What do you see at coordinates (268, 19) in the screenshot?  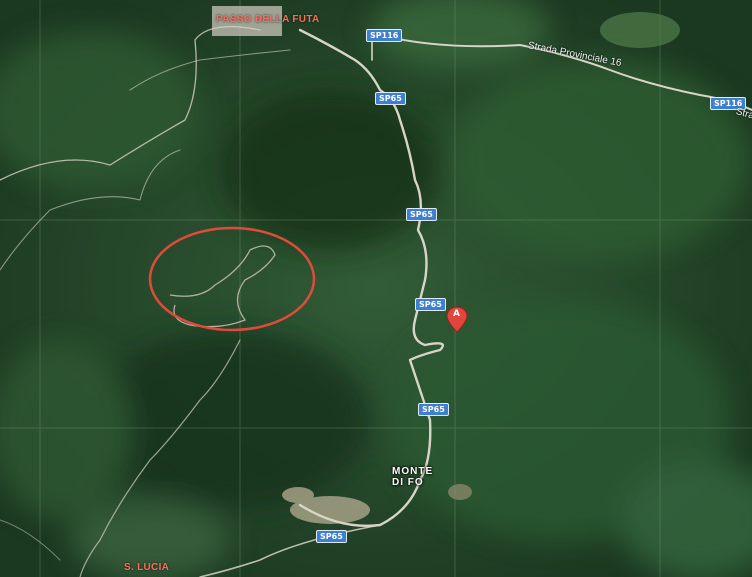 I see `place-label-top: PASSO DELLA FUTA` at bounding box center [268, 19].